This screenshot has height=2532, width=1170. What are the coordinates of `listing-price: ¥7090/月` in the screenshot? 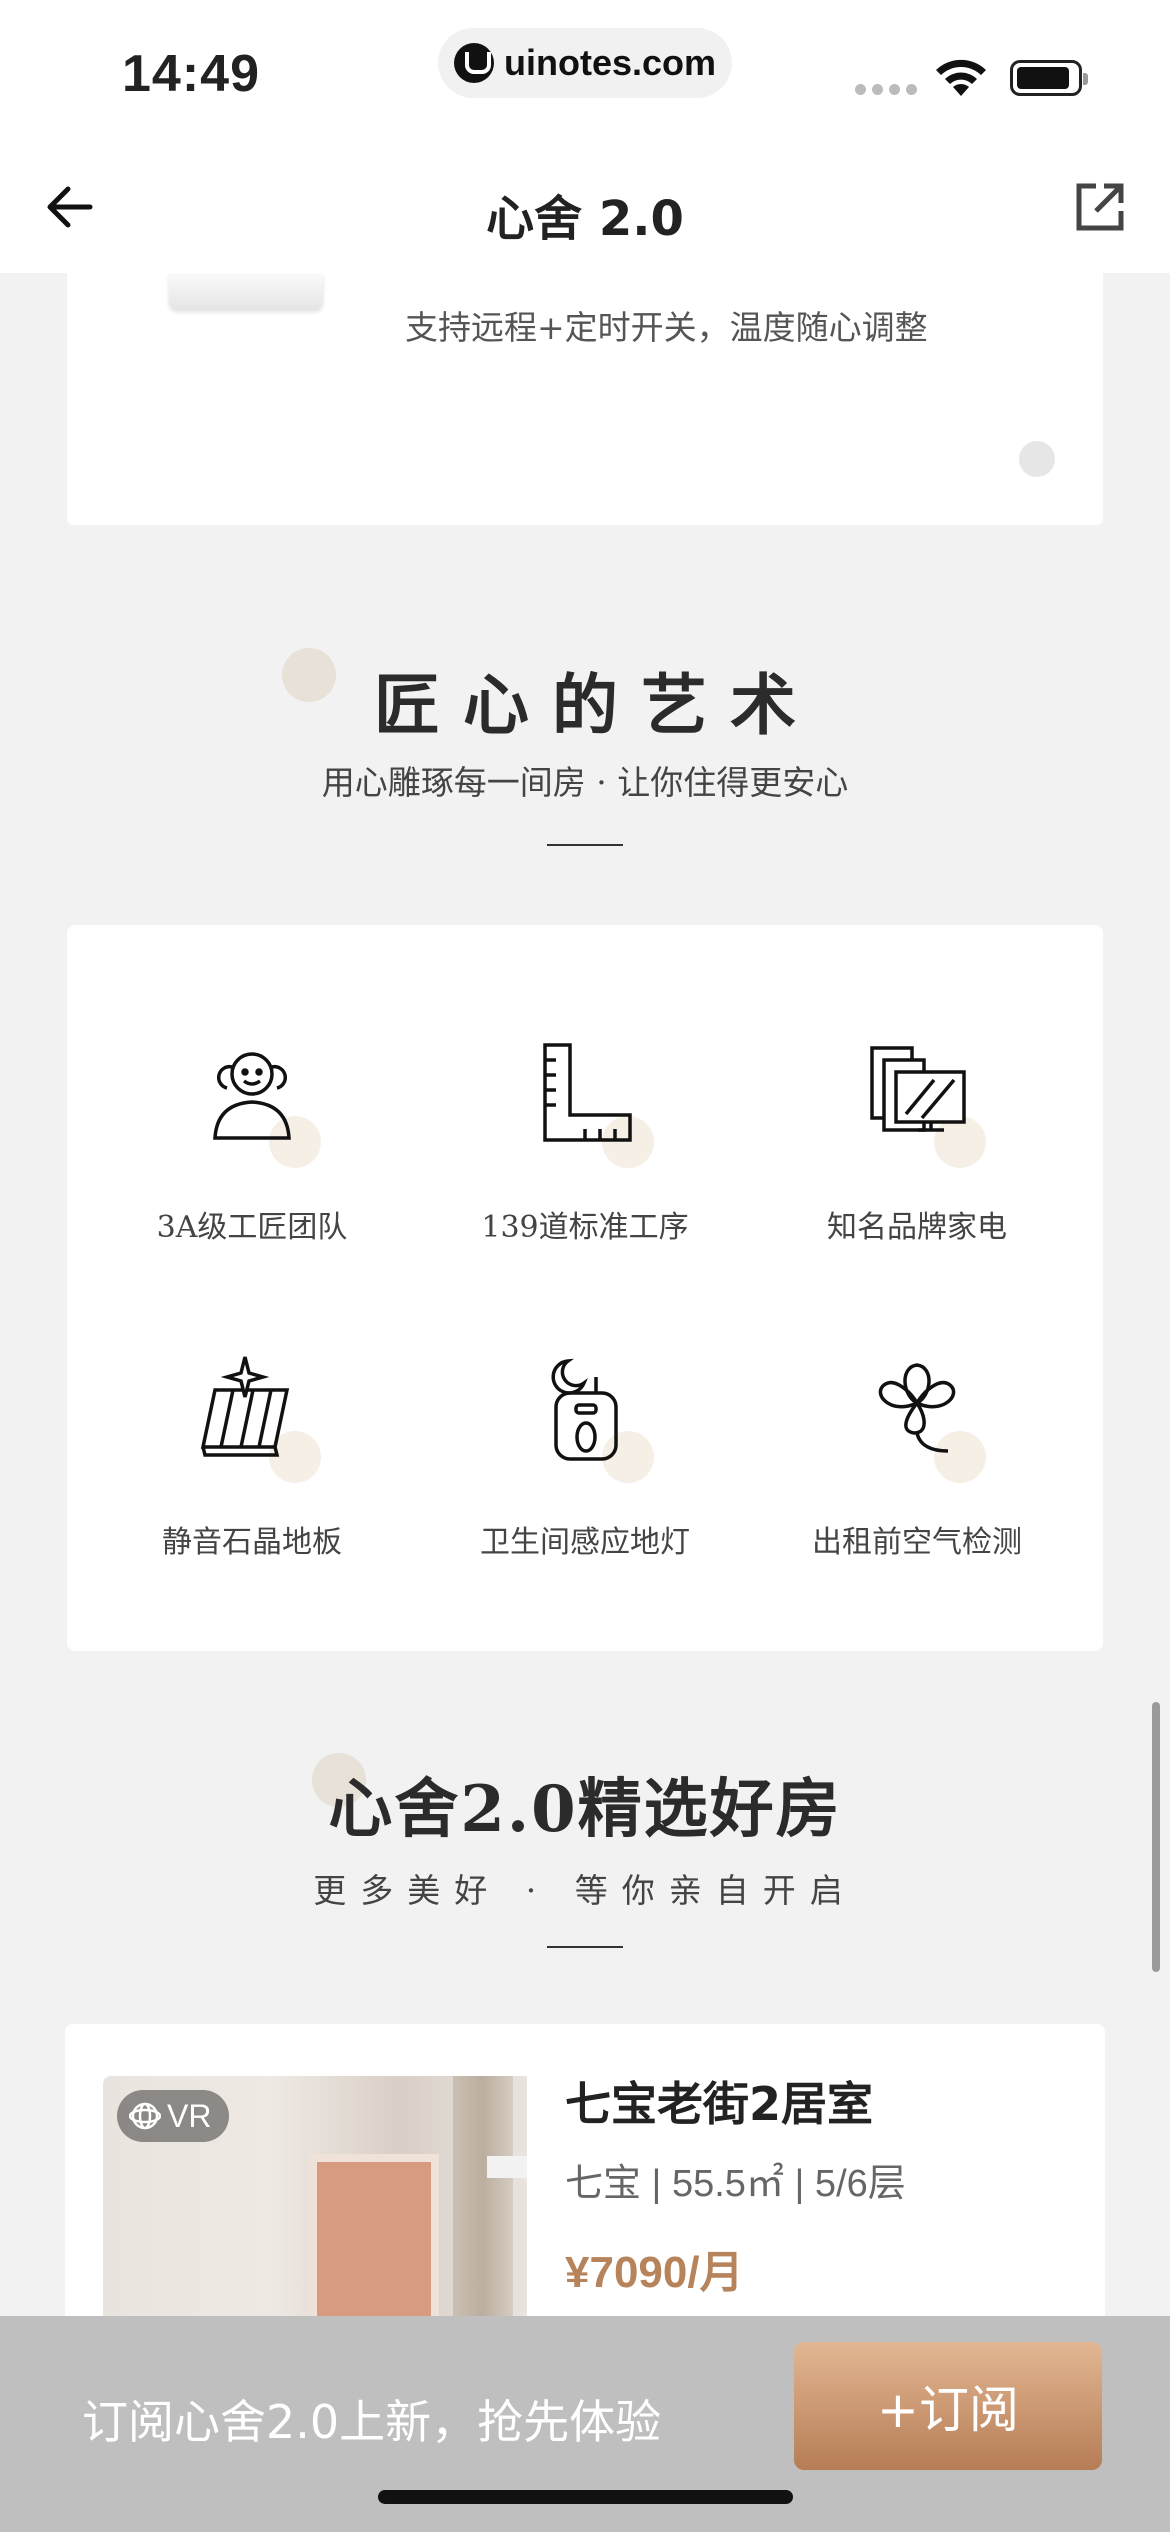 It's located at (654, 2272).